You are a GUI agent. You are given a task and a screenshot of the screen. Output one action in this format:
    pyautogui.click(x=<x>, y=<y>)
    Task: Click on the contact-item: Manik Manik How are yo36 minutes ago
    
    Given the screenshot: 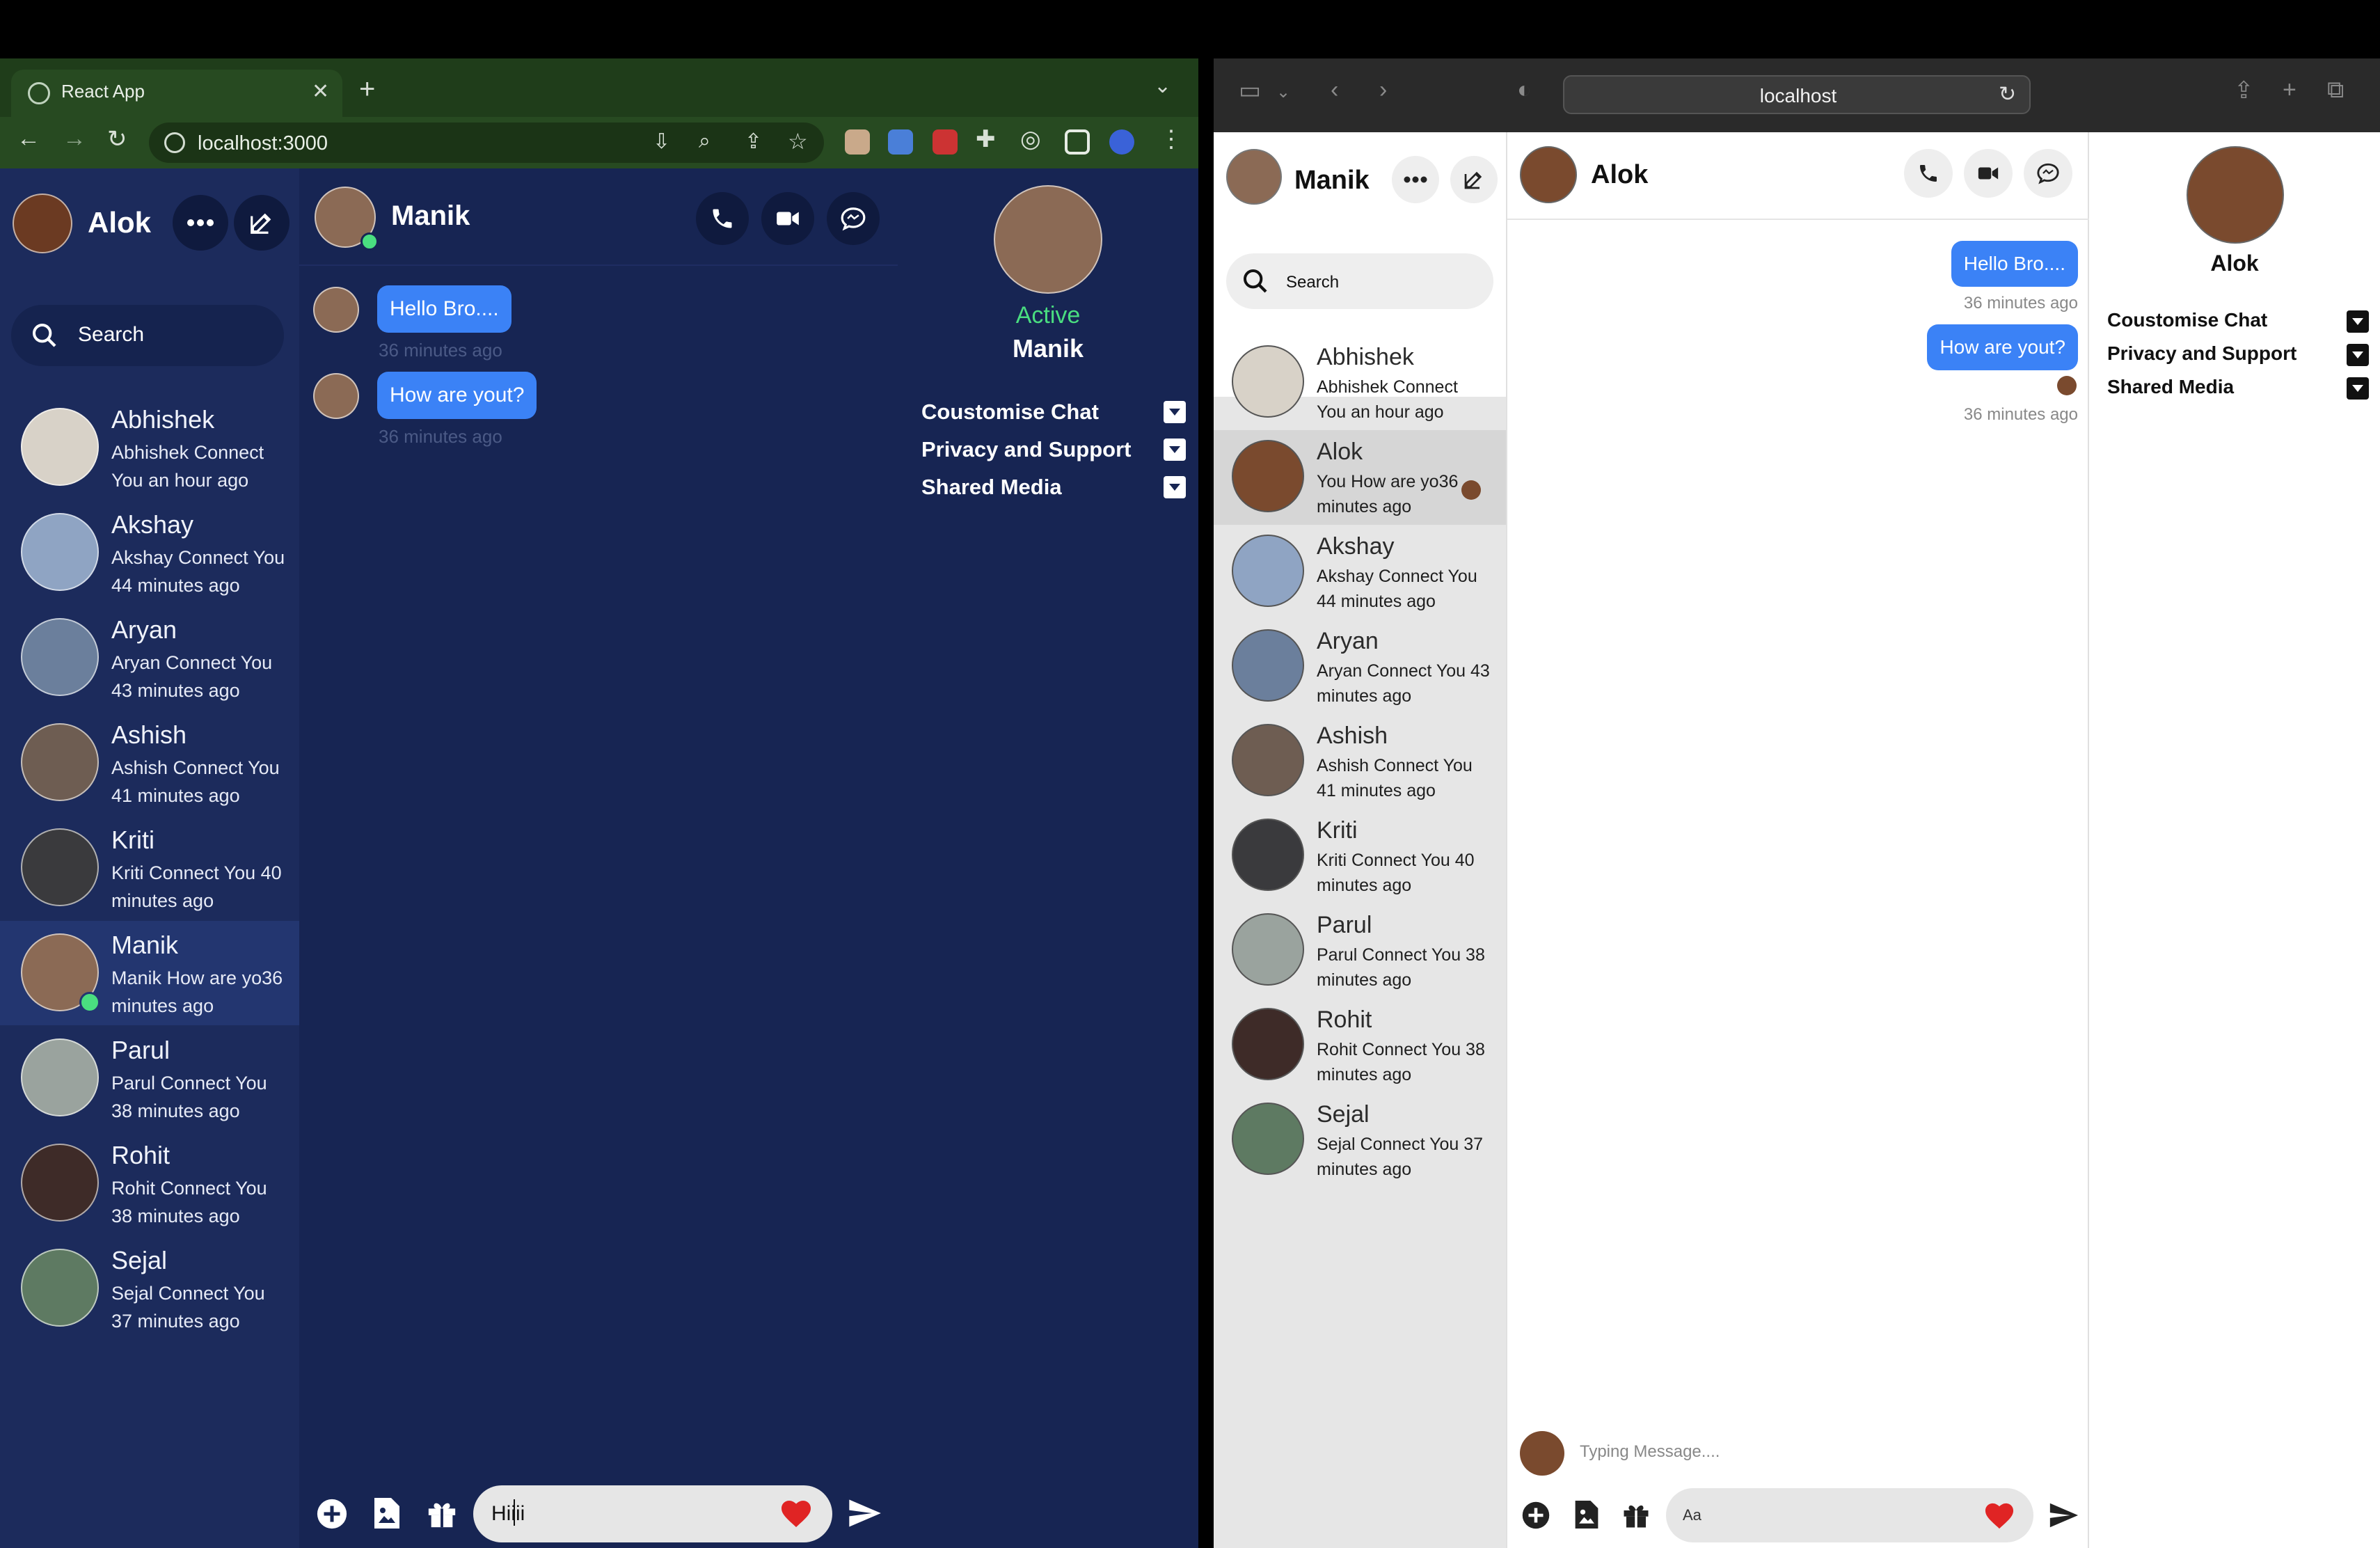 What is the action you would take?
    pyautogui.click(x=149, y=973)
    